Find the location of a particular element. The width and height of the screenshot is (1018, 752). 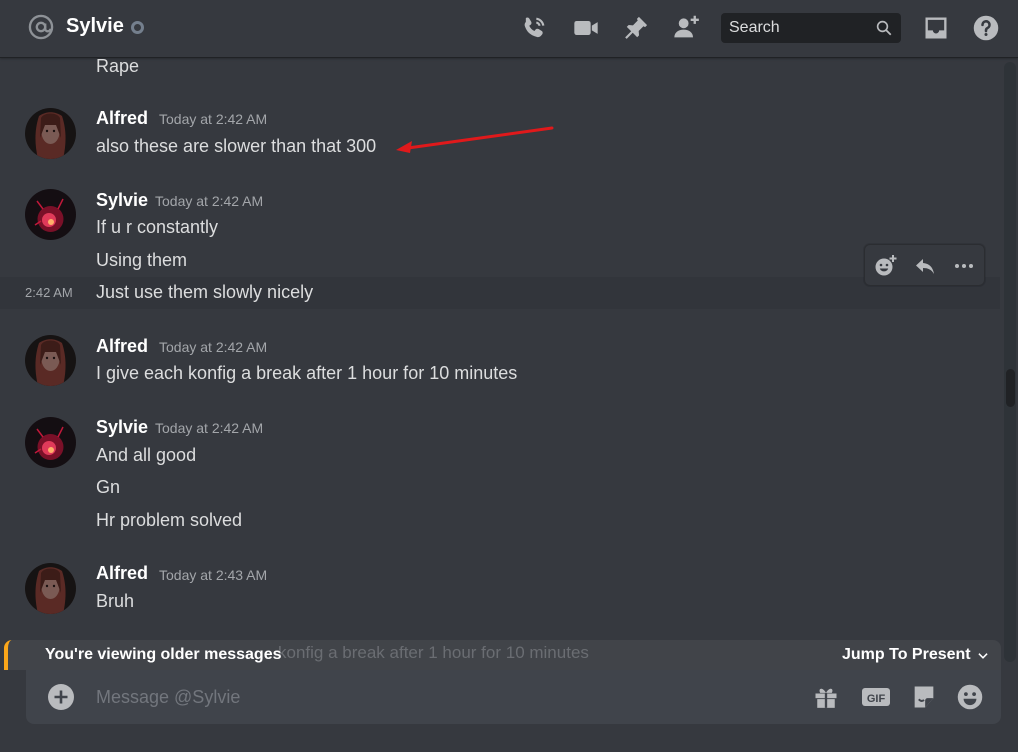

reply-icon is located at coordinates (925, 266).